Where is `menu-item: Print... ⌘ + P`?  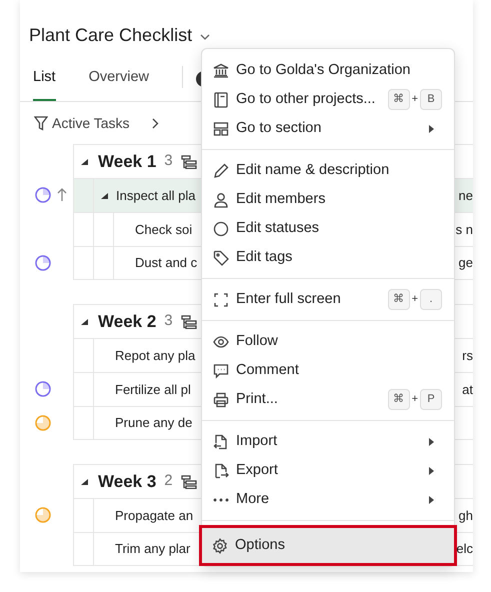 menu-item: Print... ⌘ + P is located at coordinates (328, 399).